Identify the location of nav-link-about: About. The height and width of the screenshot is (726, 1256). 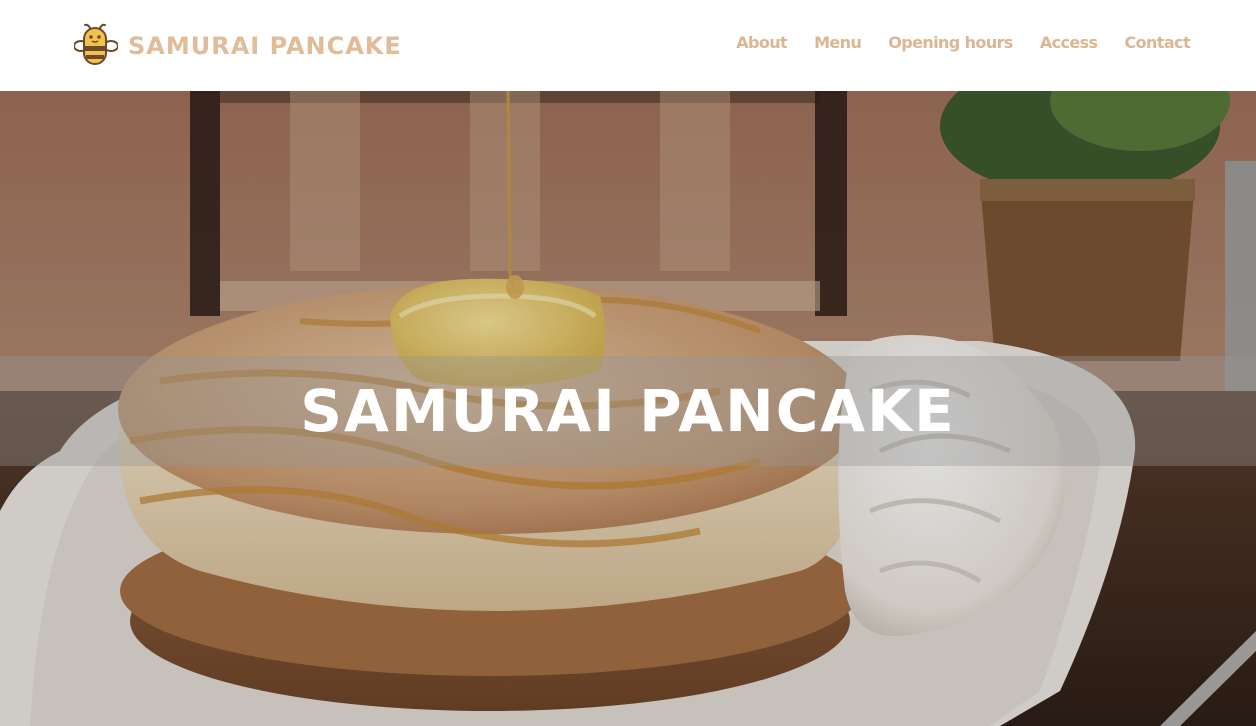
(761, 42).